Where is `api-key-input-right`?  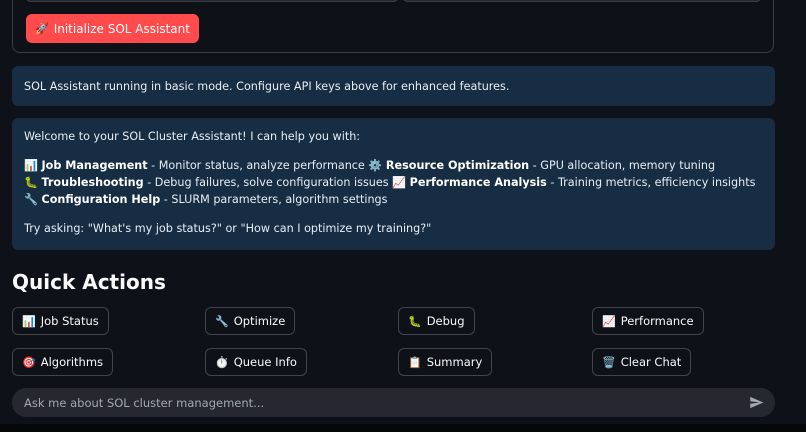
api-key-input-right is located at coordinates (582, 1).